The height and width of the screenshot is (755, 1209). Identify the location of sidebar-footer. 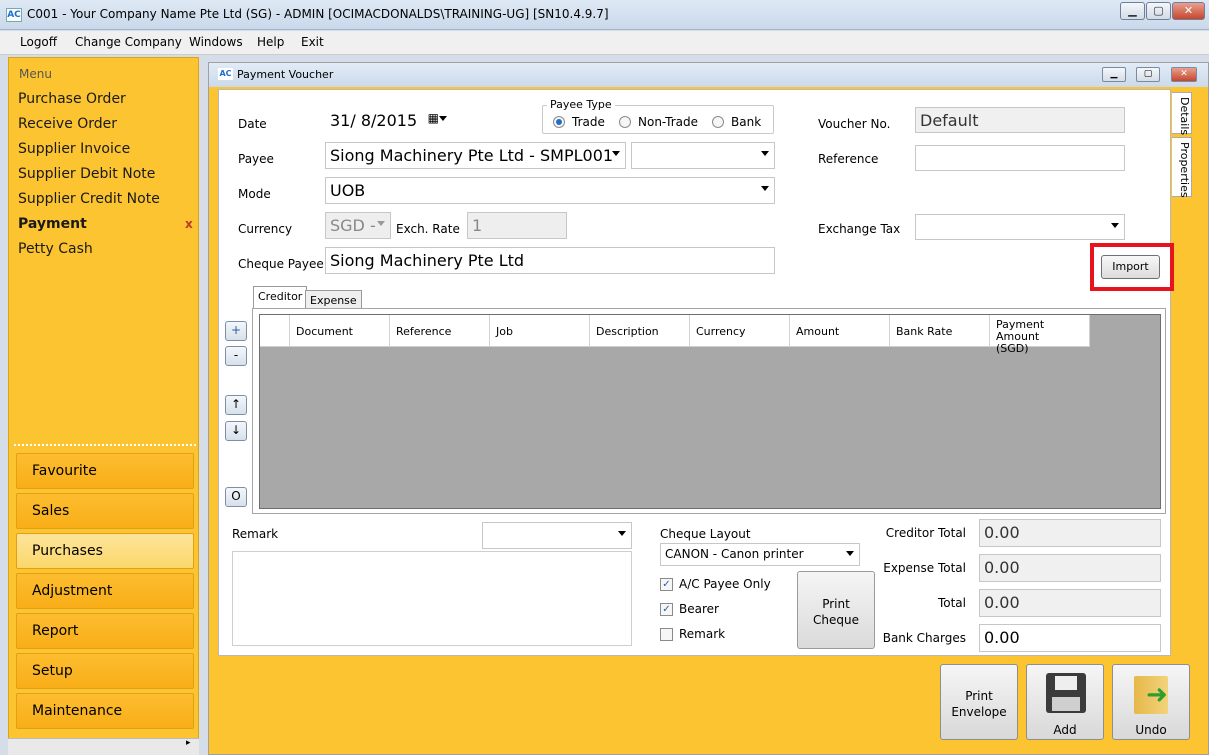
(103, 746).